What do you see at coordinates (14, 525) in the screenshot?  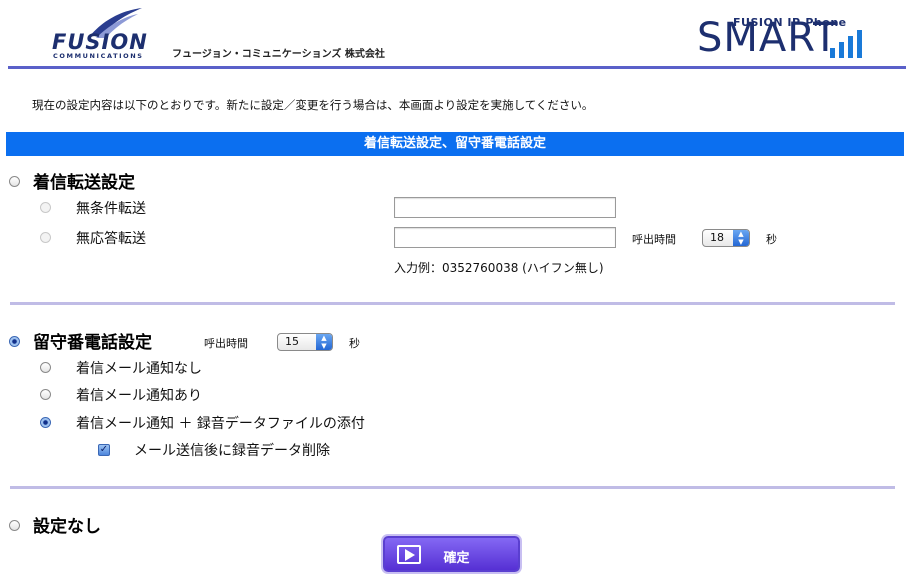 I see `none-radio` at bounding box center [14, 525].